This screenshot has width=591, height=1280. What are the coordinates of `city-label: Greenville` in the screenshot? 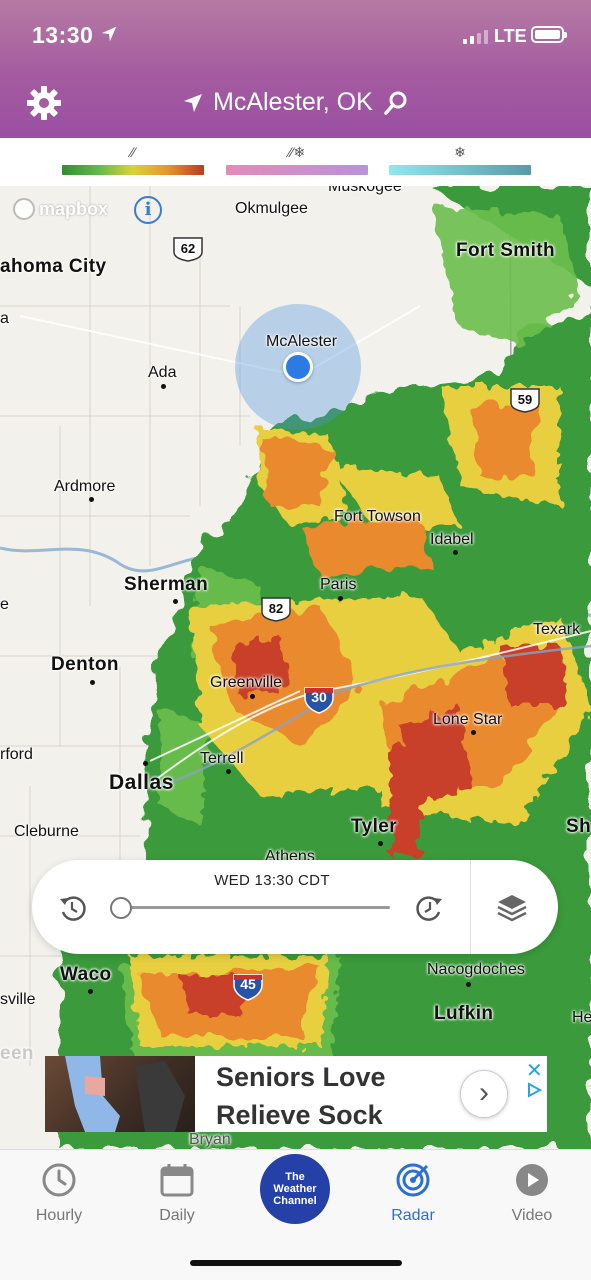 It's located at (246, 682).